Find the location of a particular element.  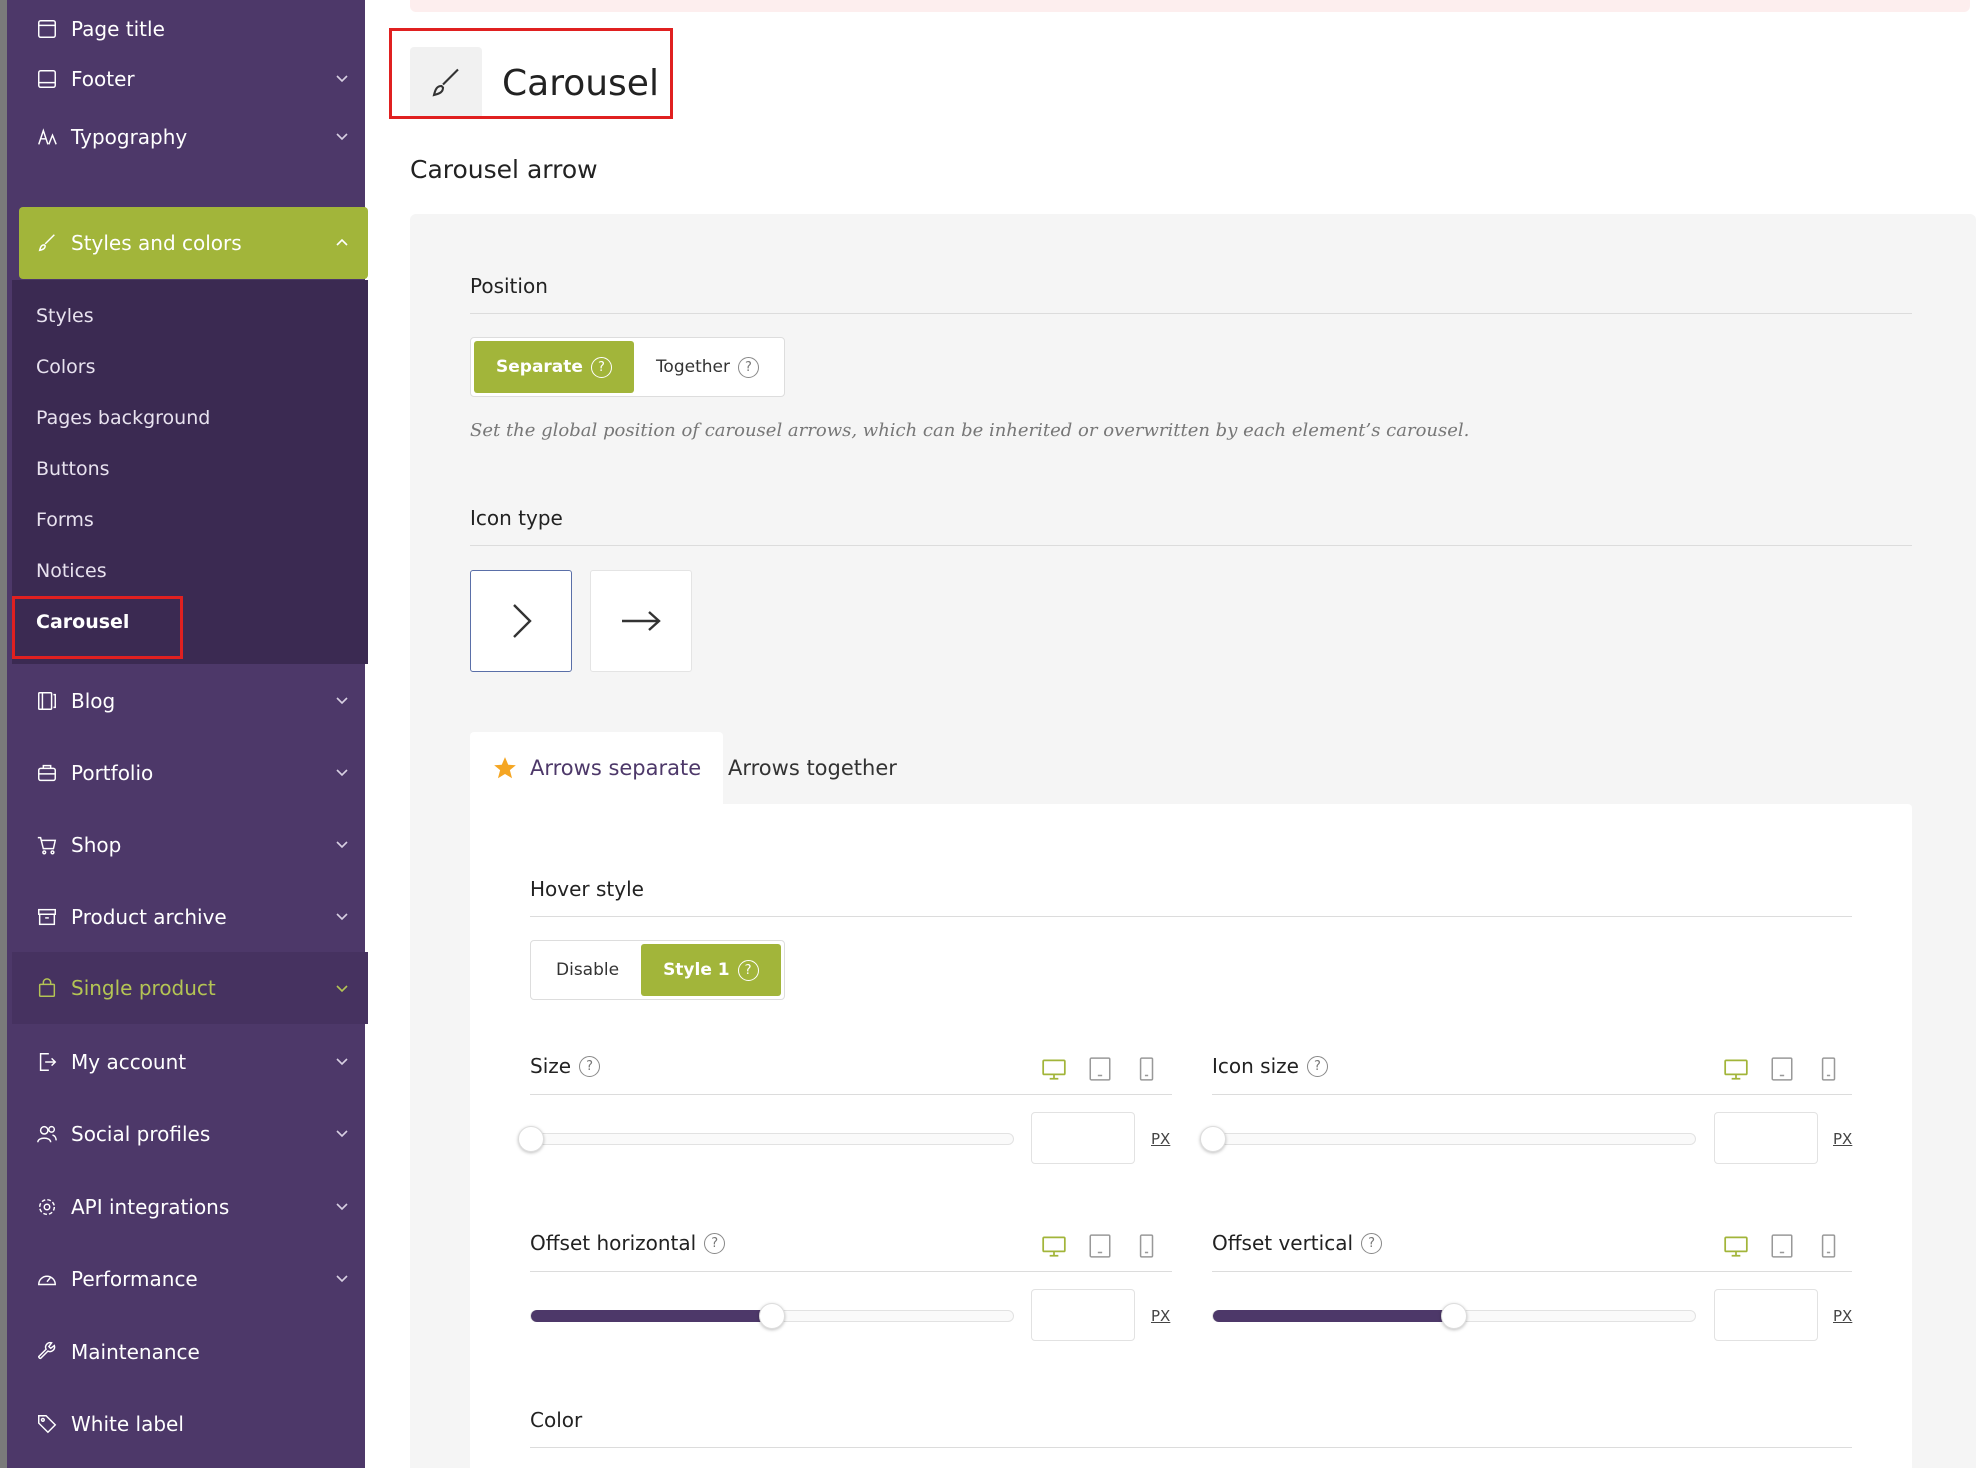

color-label: Color is located at coordinates (556, 1420).